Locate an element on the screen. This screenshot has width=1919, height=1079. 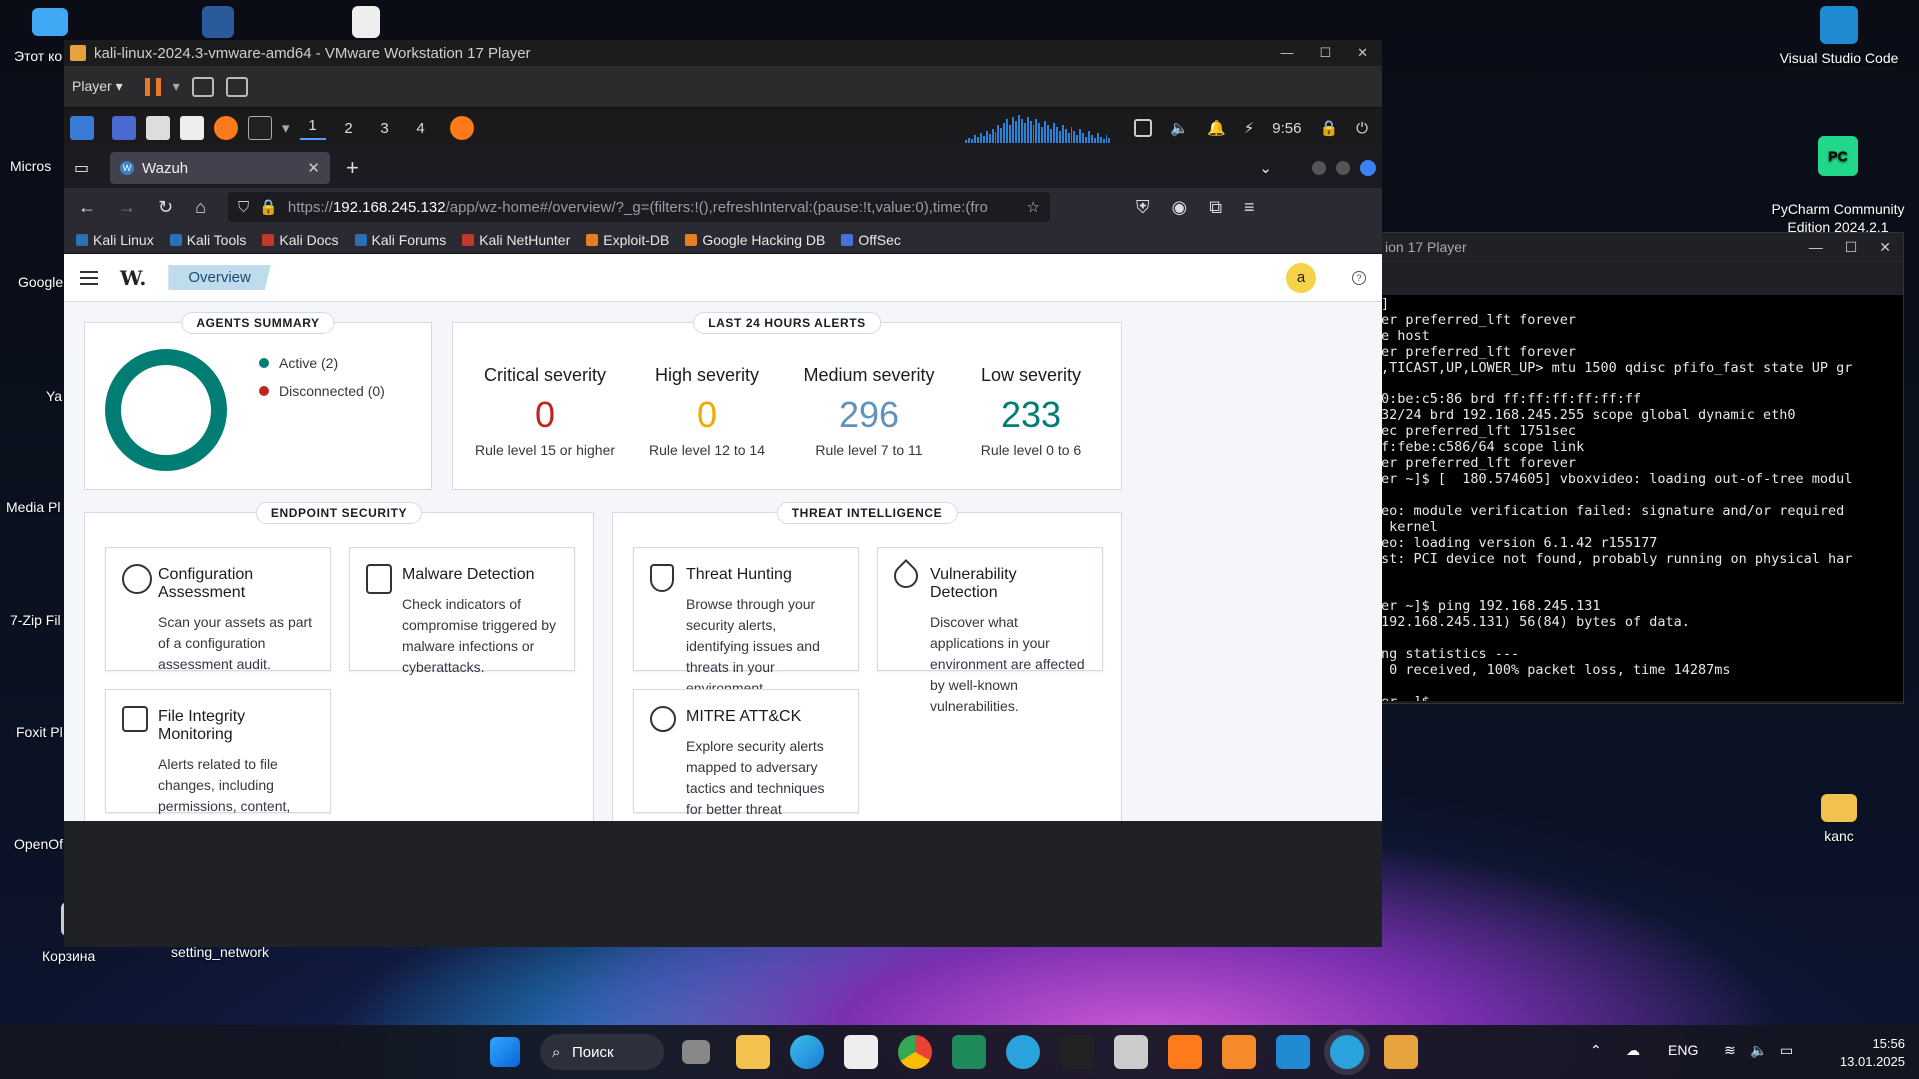
bookmark-item: Kali Tools is located at coordinates (207, 240).